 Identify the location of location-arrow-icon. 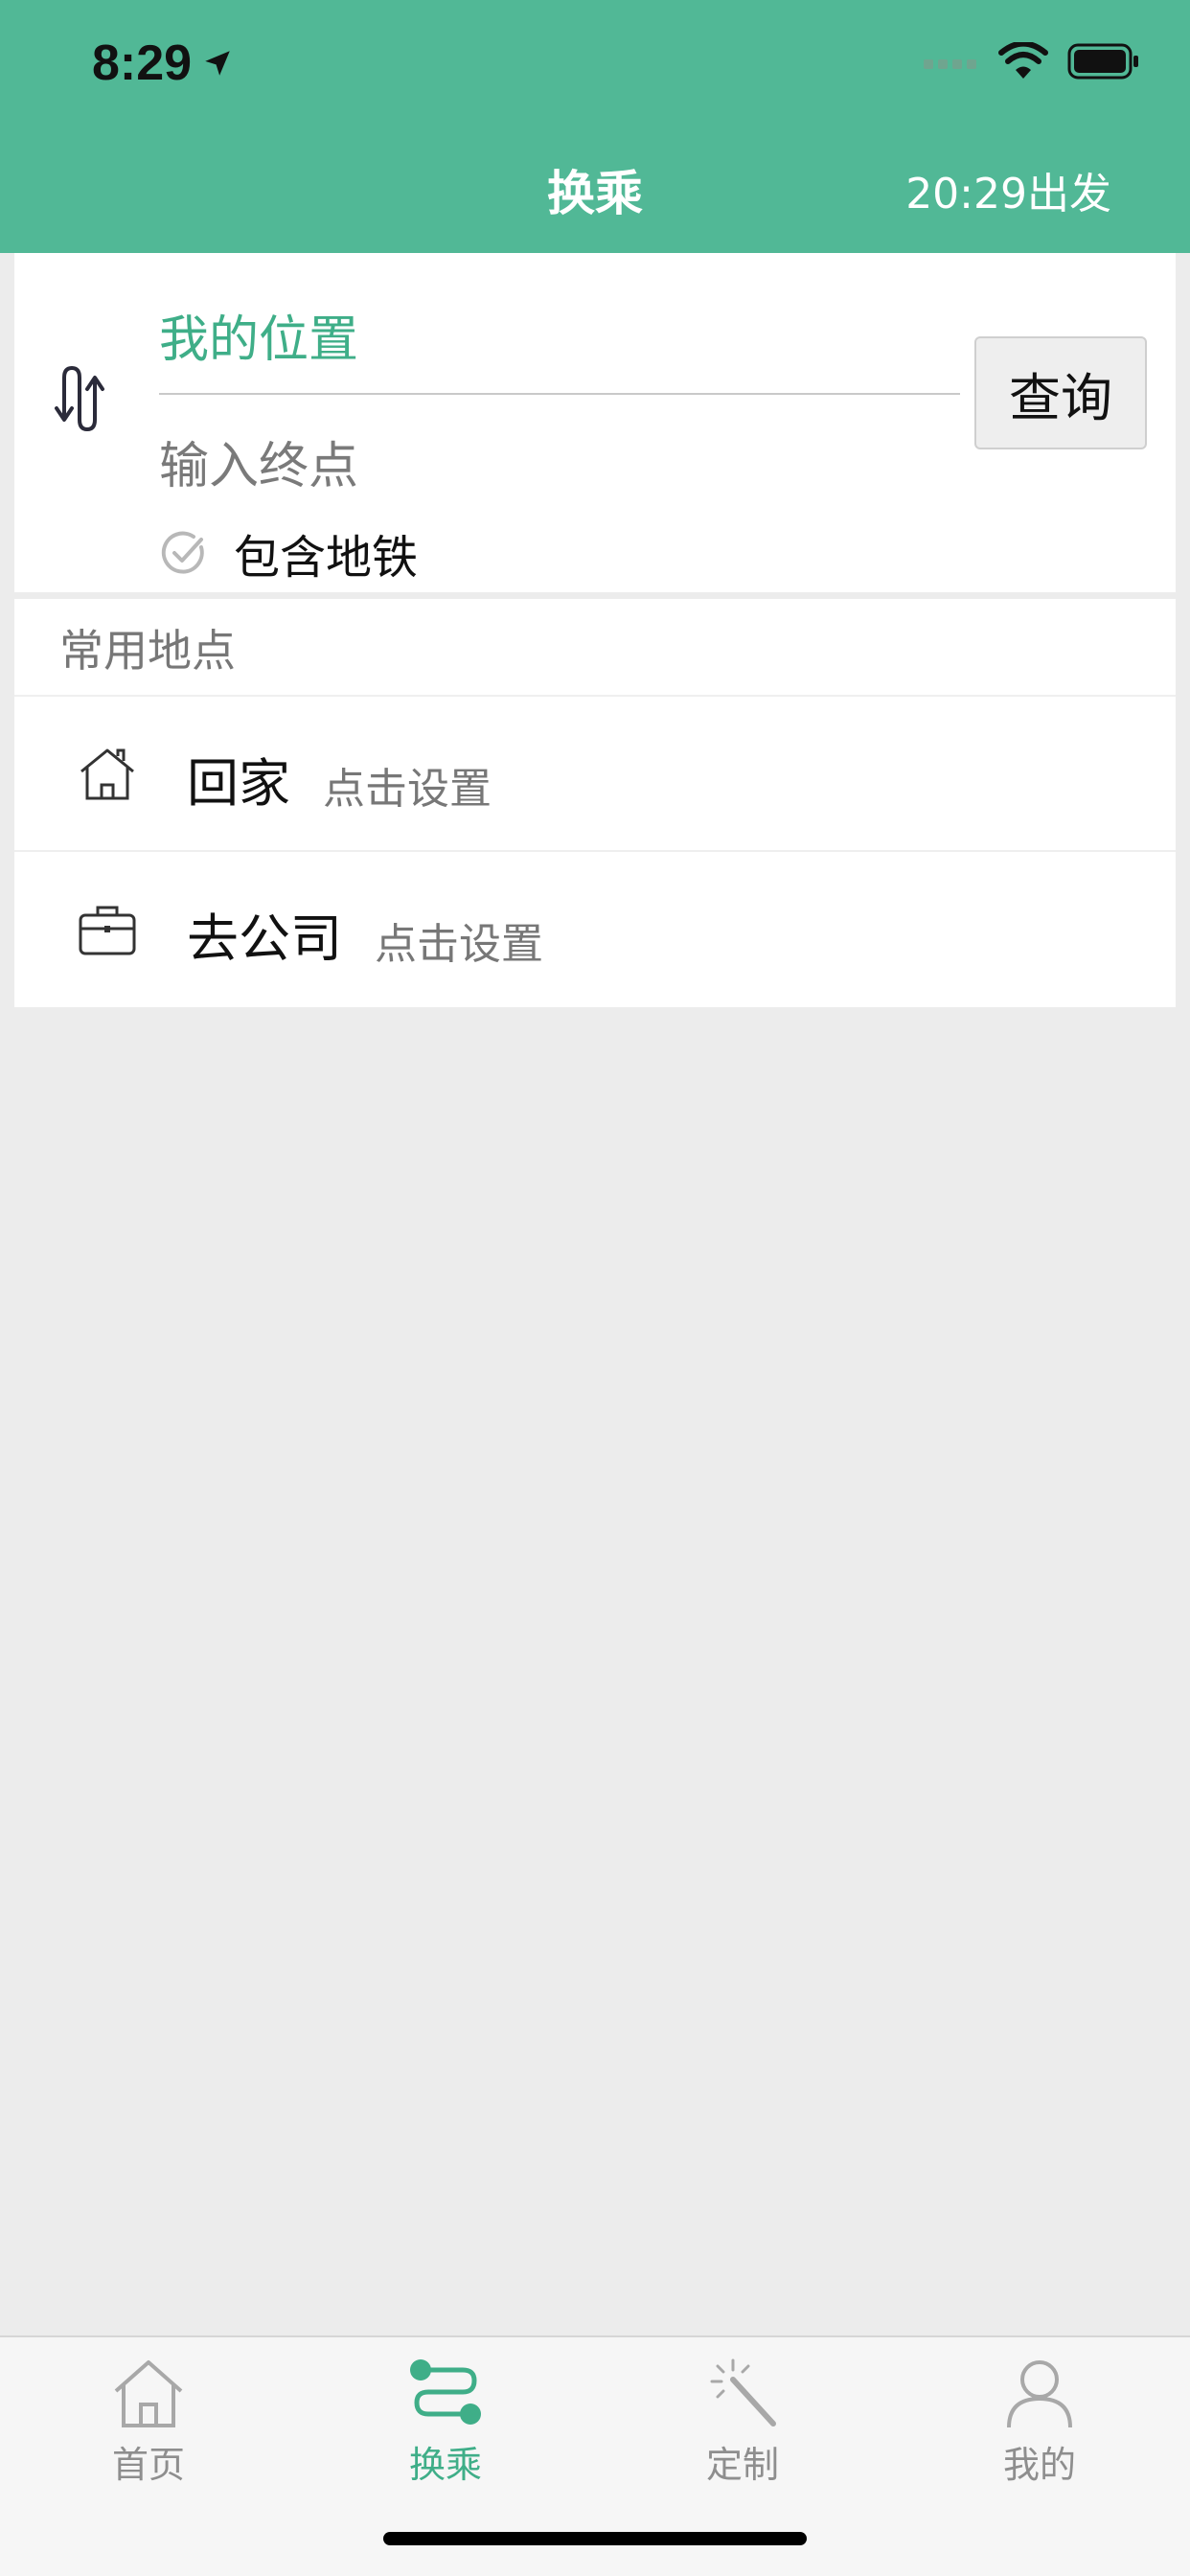
(218, 63).